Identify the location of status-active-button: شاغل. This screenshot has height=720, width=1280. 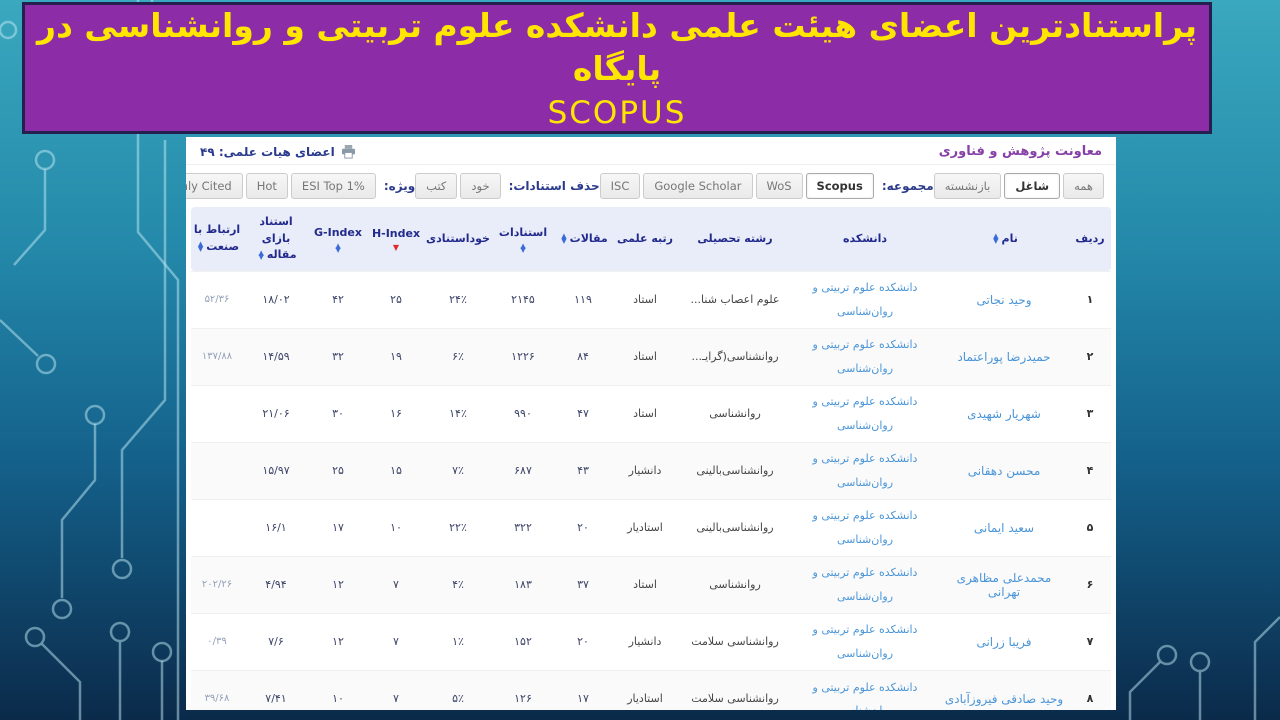
(1032, 186).